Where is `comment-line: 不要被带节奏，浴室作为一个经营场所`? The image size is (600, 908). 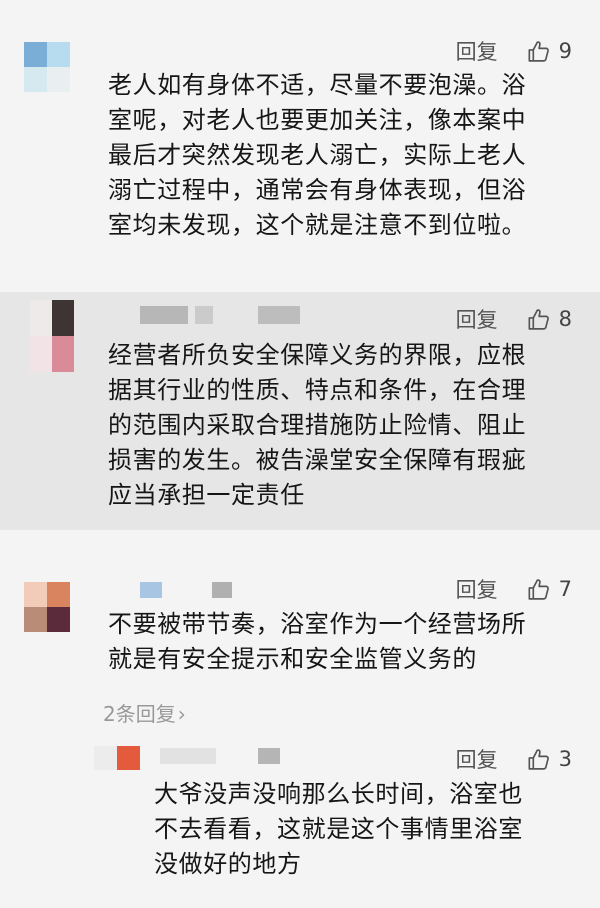 comment-line: 不要被带节奏，浴室作为一个经营场所 is located at coordinates (317, 624).